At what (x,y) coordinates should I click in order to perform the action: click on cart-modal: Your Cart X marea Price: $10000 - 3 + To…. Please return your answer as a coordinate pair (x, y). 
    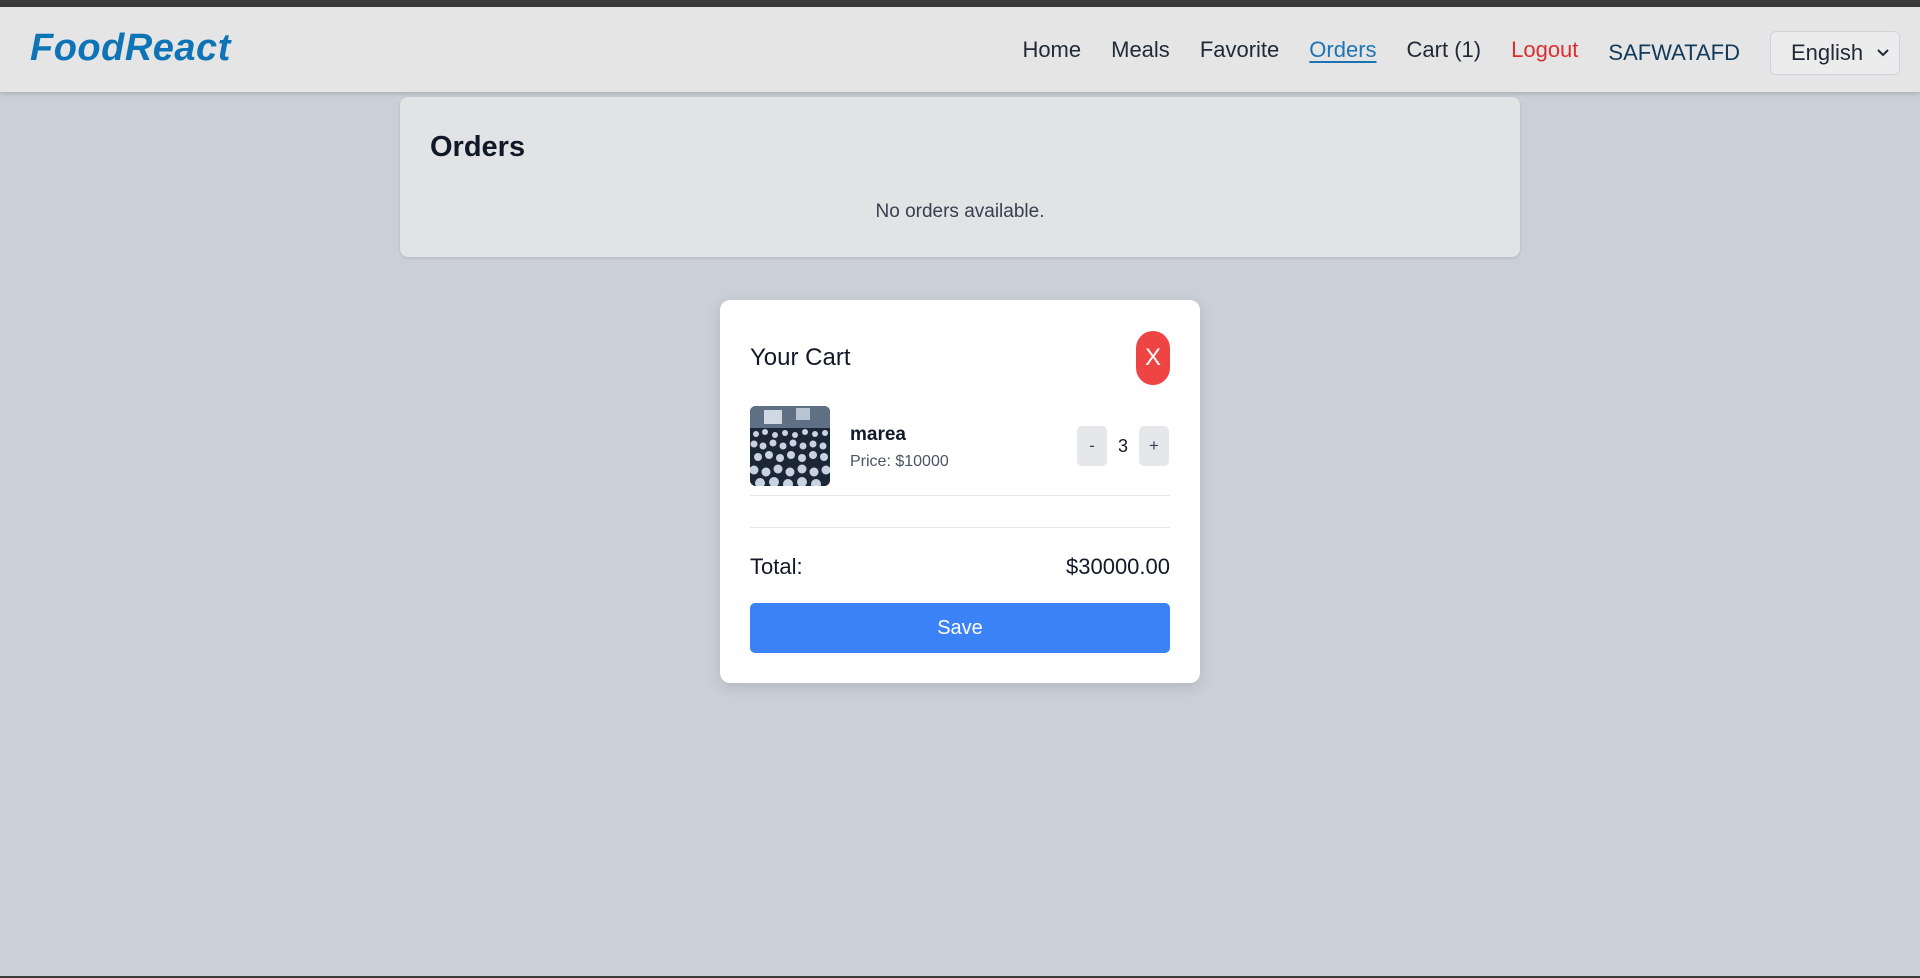
    Looking at the image, I should click on (960, 491).